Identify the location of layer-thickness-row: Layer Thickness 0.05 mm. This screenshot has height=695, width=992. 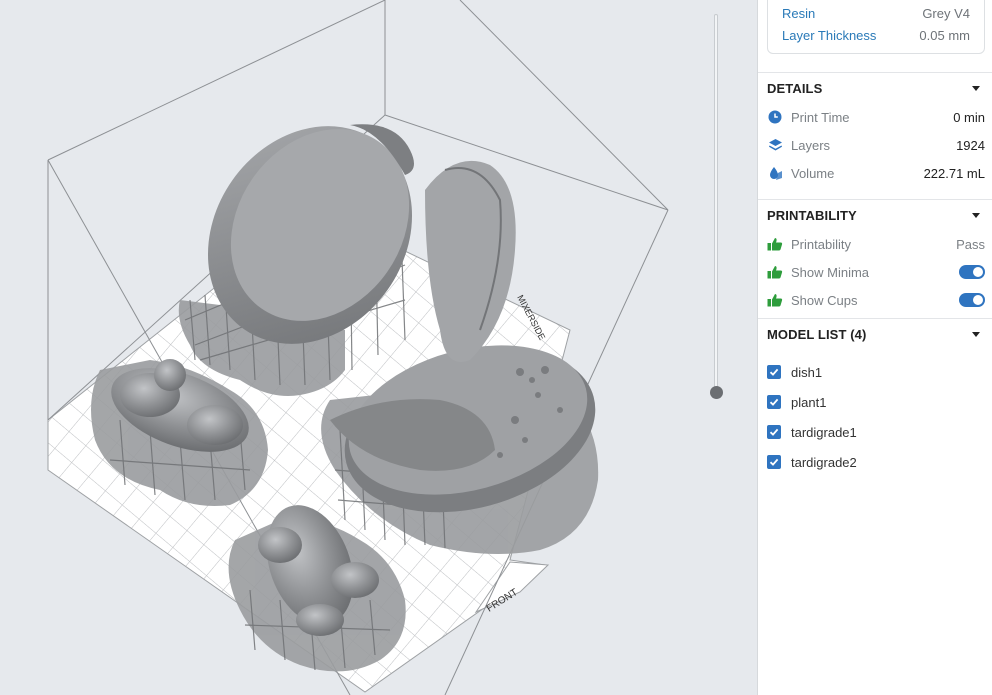
(876, 36).